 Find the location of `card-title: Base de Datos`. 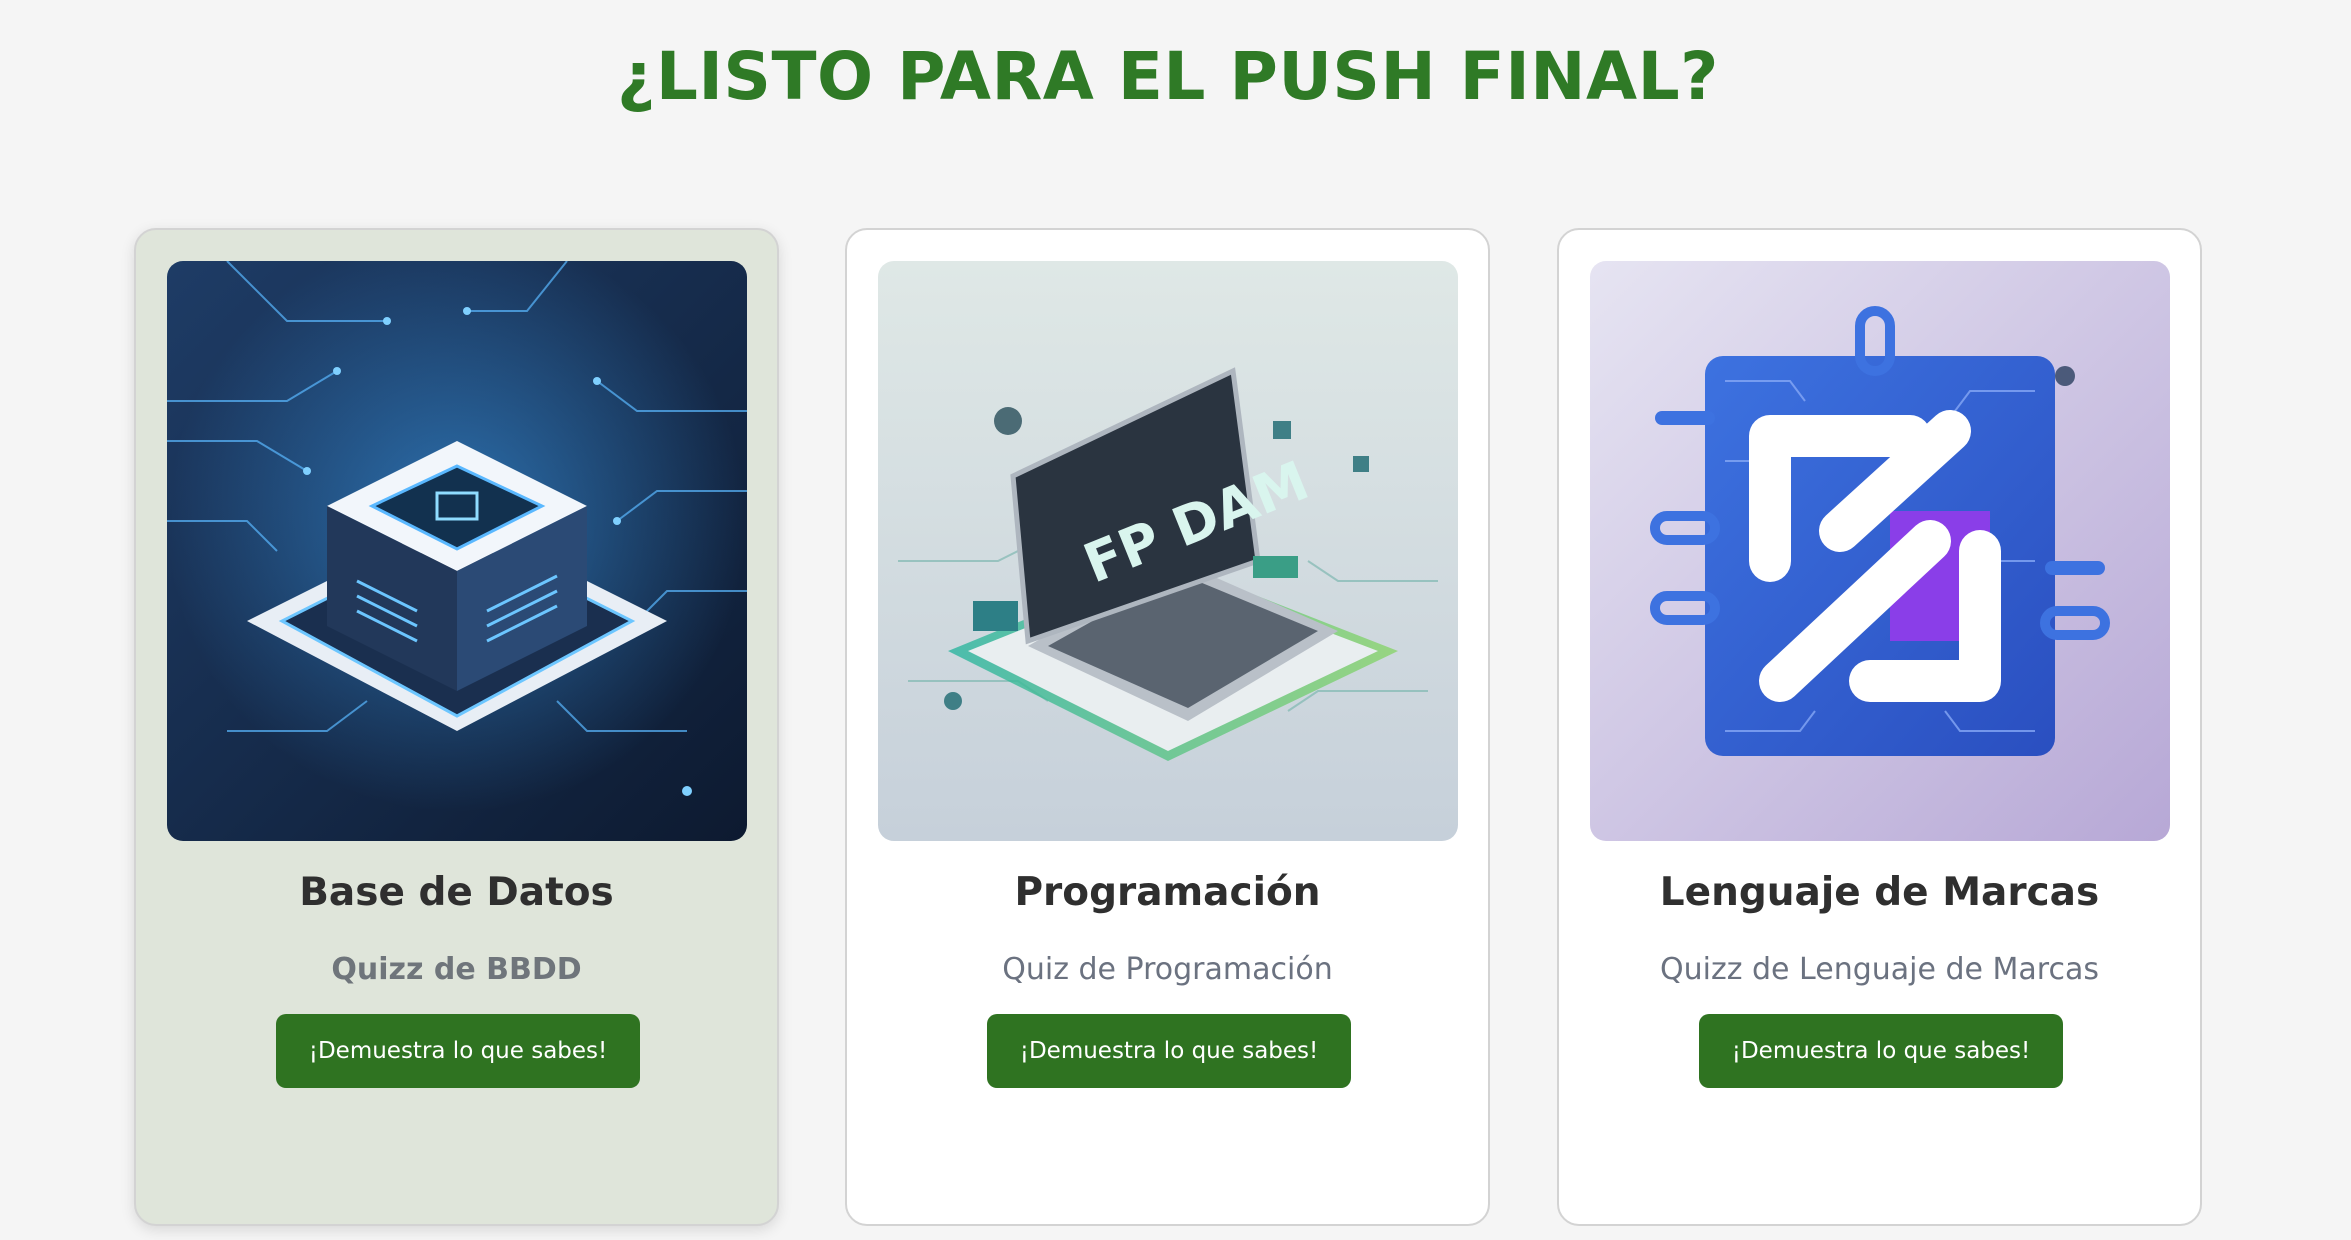

card-title: Base de Datos is located at coordinates (456, 892).